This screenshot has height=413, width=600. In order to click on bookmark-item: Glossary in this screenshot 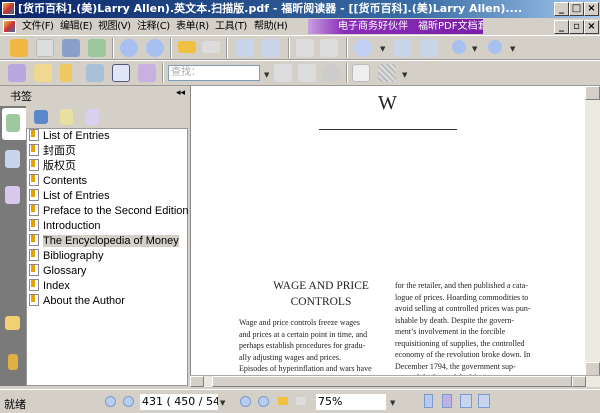, I will do `click(57, 271)`.